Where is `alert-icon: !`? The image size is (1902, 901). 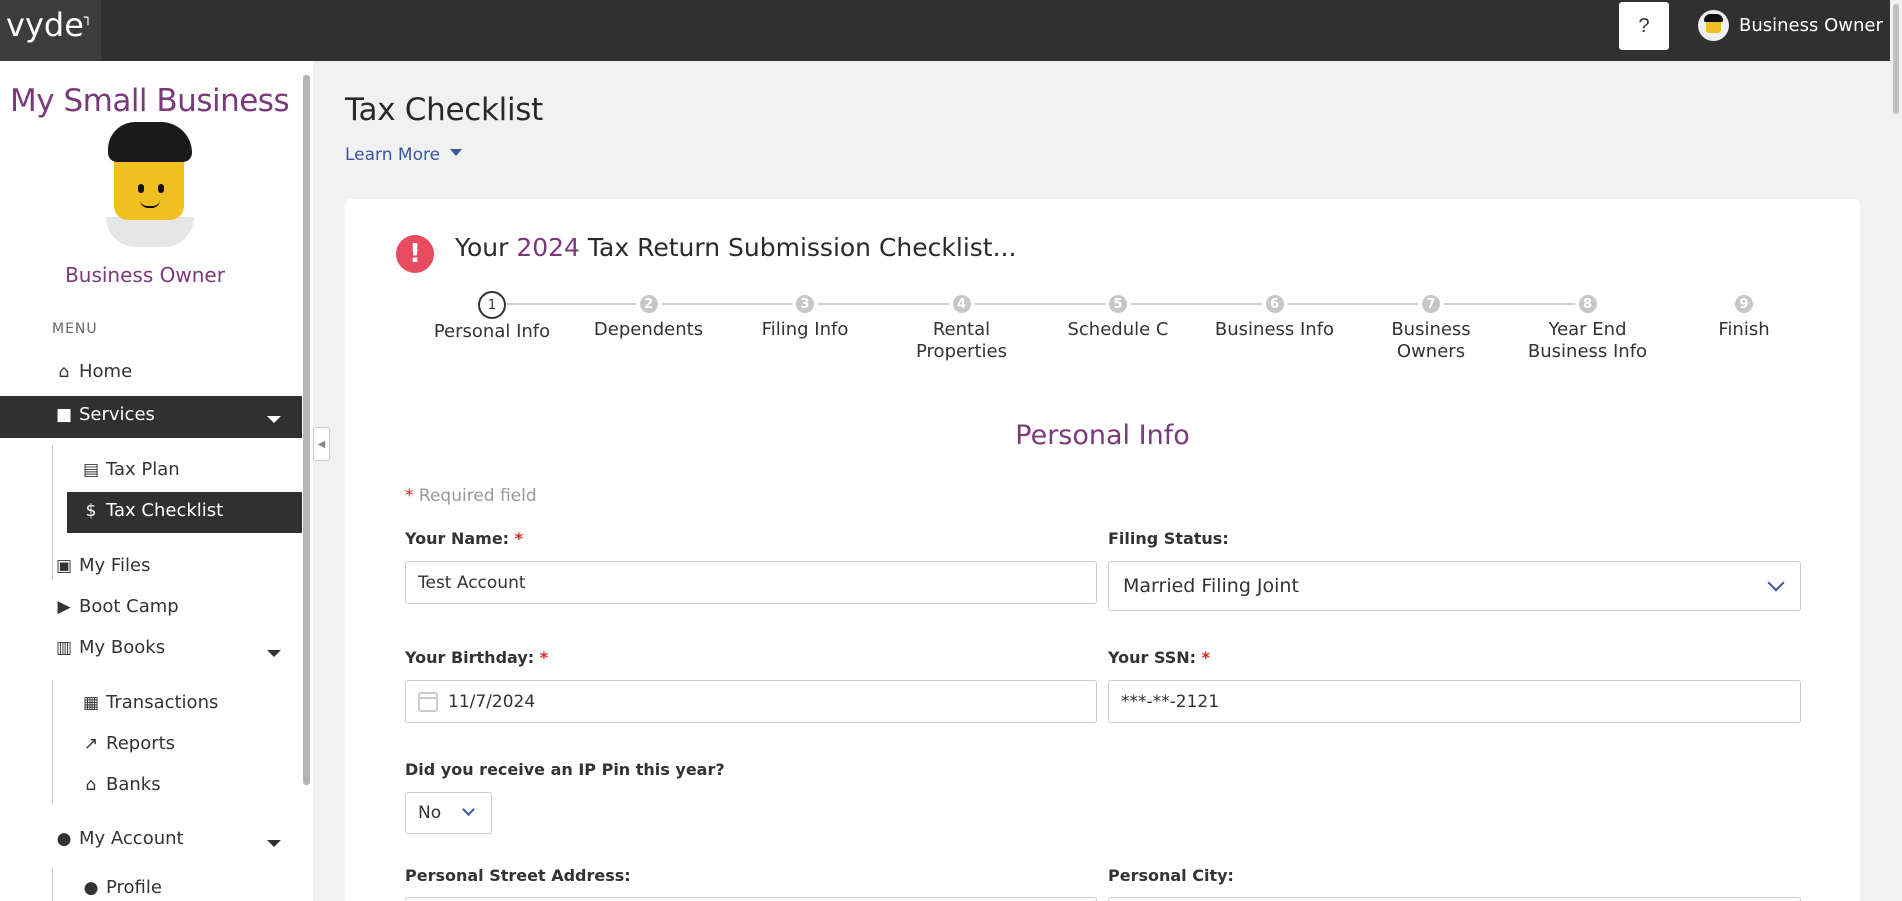
alert-icon: ! is located at coordinates (415, 254).